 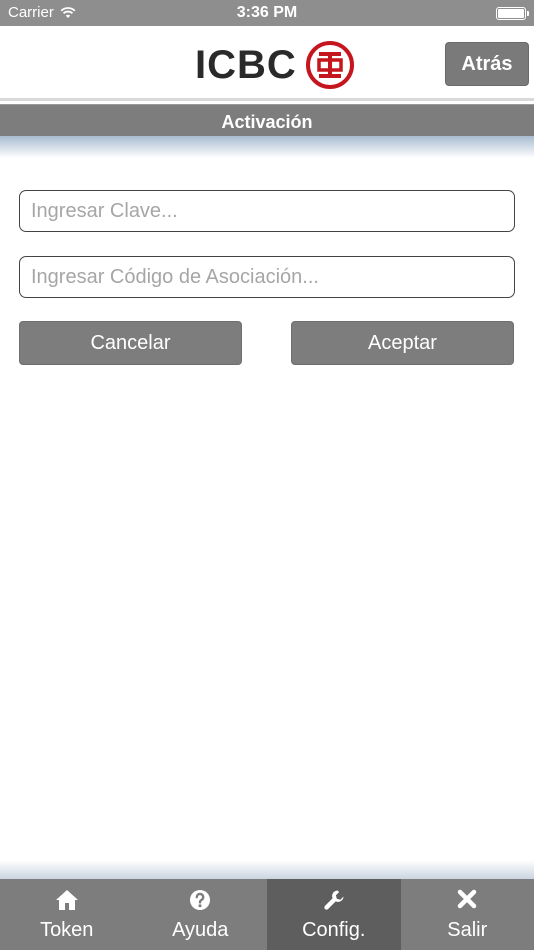 What do you see at coordinates (267, 870) in the screenshot?
I see `tab-bar-shadow` at bounding box center [267, 870].